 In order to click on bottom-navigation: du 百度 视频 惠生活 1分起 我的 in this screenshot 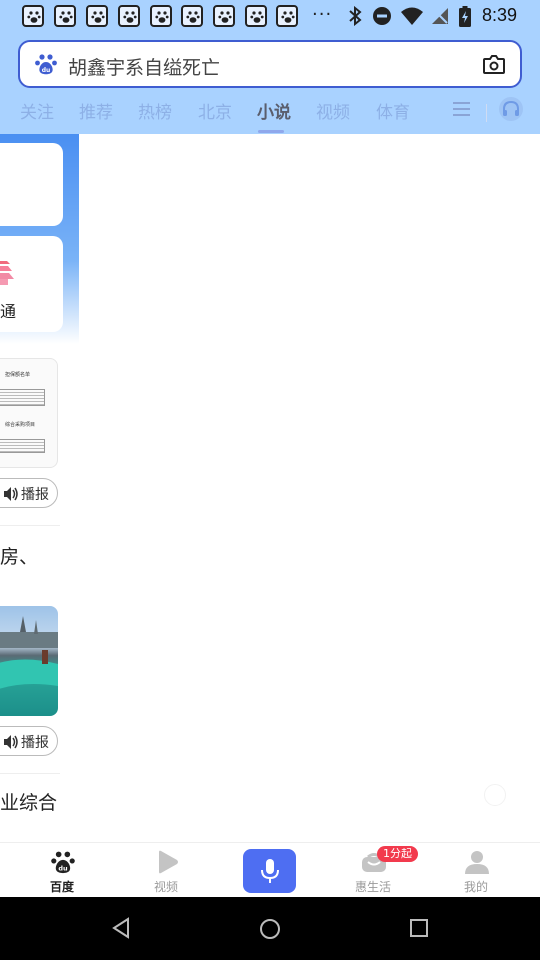, I will do `click(270, 869)`.